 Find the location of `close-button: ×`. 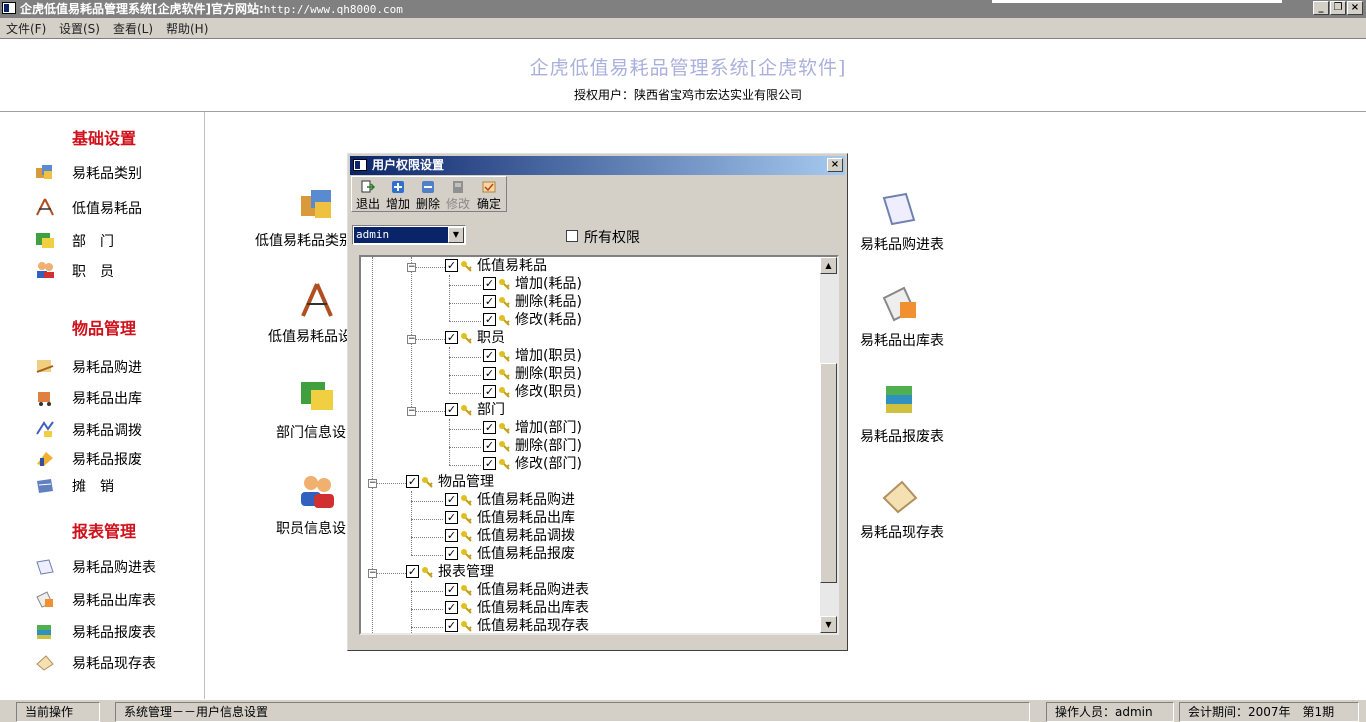

close-button: × is located at coordinates (1355, 8).